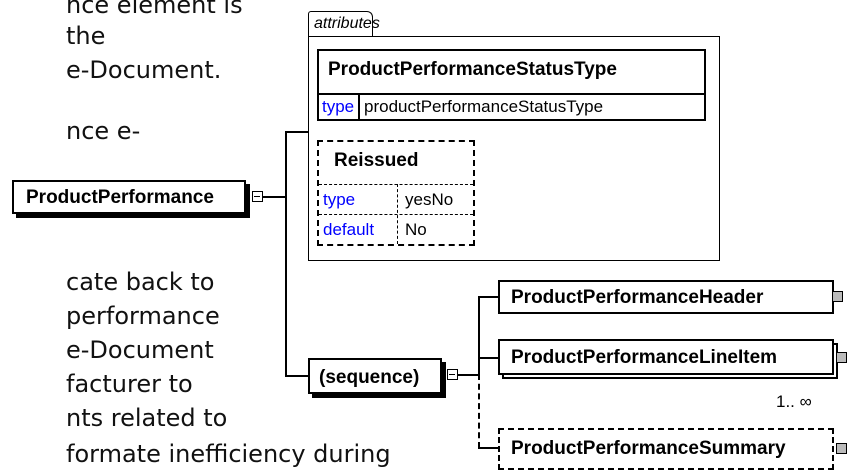  I want to click on attribute-name: ProductPerformanceStatusType, so click(472, 69).